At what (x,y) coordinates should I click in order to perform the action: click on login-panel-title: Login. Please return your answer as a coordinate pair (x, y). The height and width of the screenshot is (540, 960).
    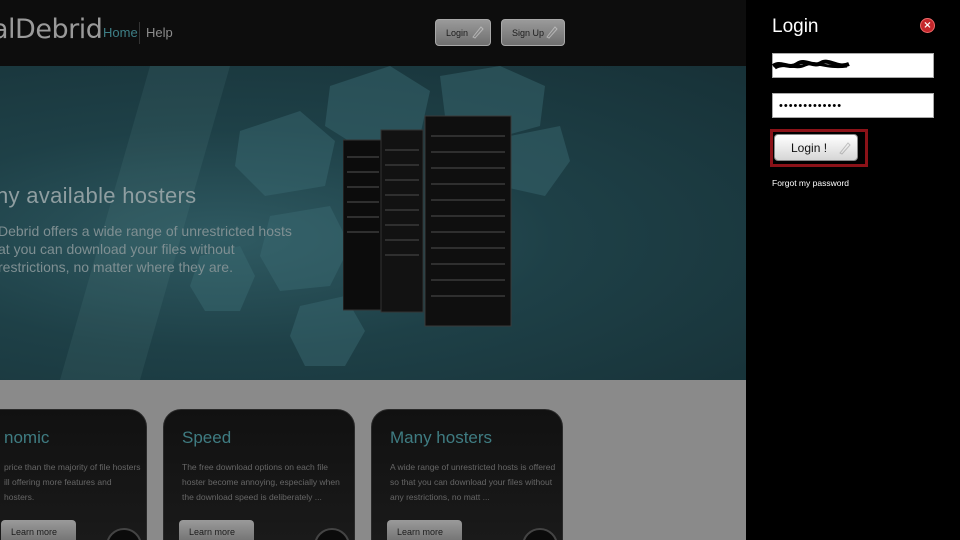
    Looking at the image, I should click on (795, 26).